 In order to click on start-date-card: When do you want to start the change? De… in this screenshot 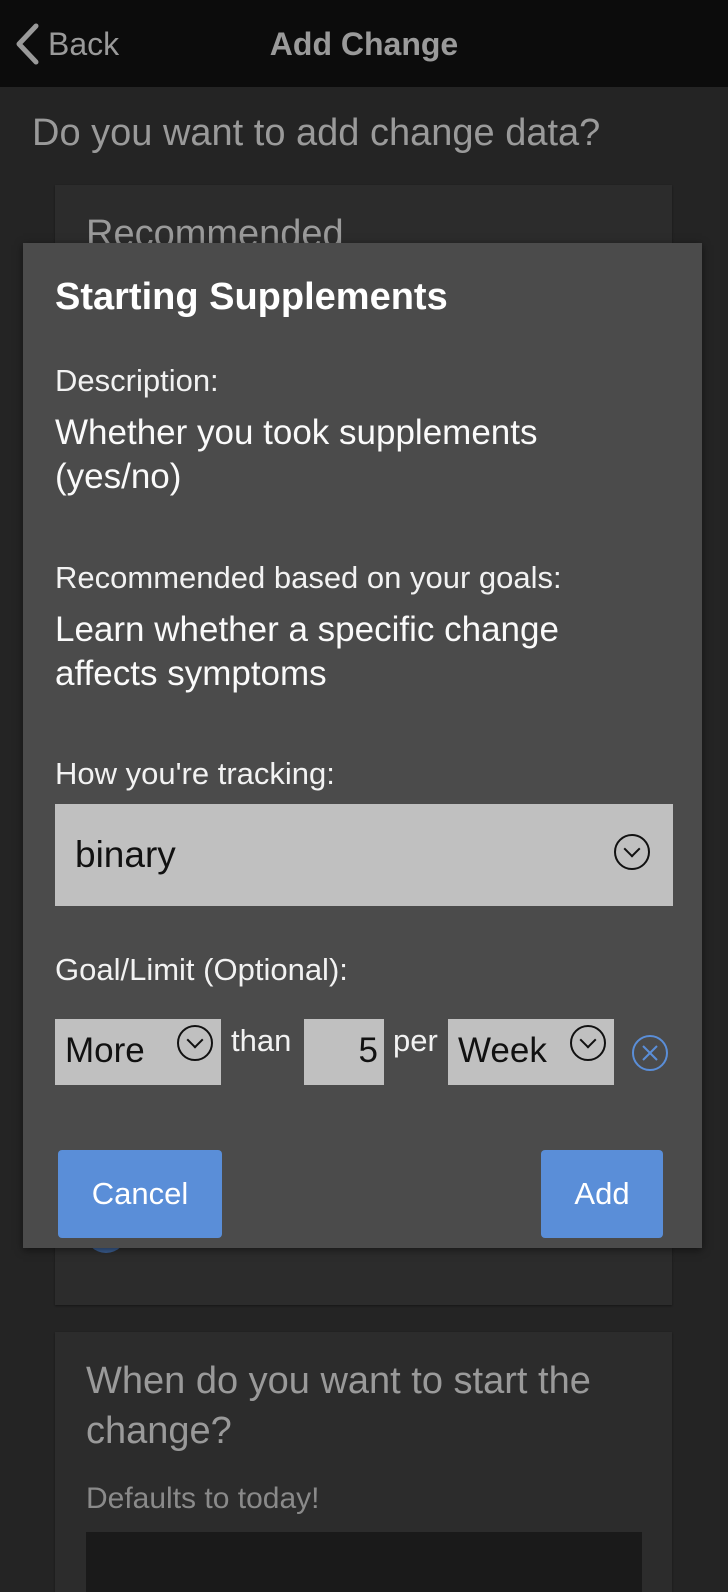, I will do `click(363, 1462)`.